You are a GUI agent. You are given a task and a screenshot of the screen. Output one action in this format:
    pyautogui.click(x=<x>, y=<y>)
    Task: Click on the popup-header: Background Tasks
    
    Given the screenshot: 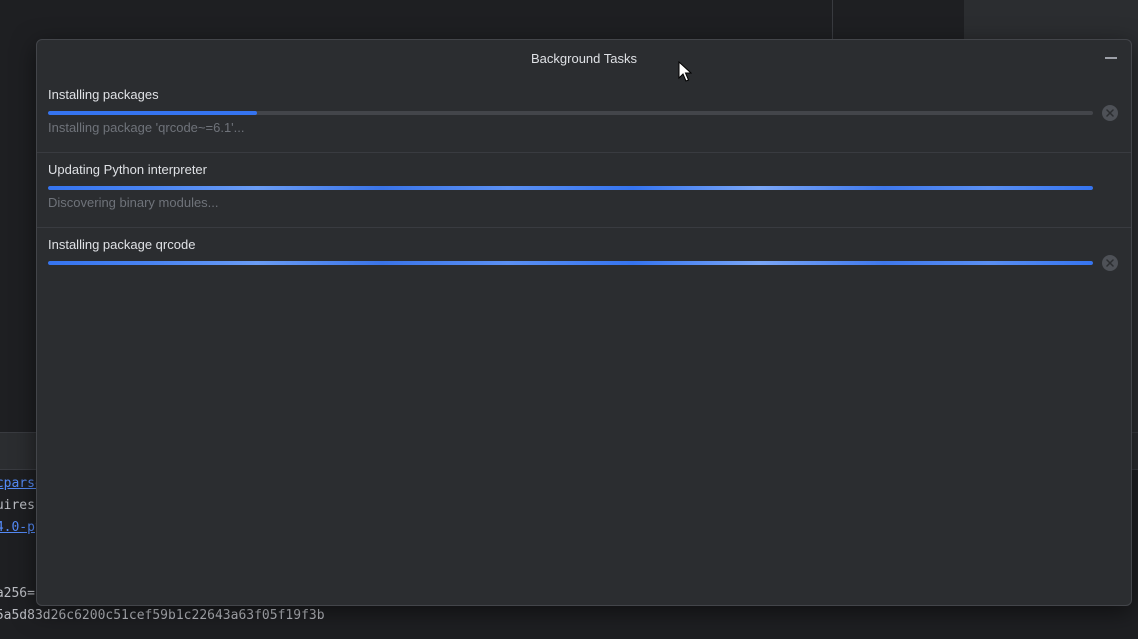 What is the action you would take?
    pyautogui.click(x=584, y=59)
    